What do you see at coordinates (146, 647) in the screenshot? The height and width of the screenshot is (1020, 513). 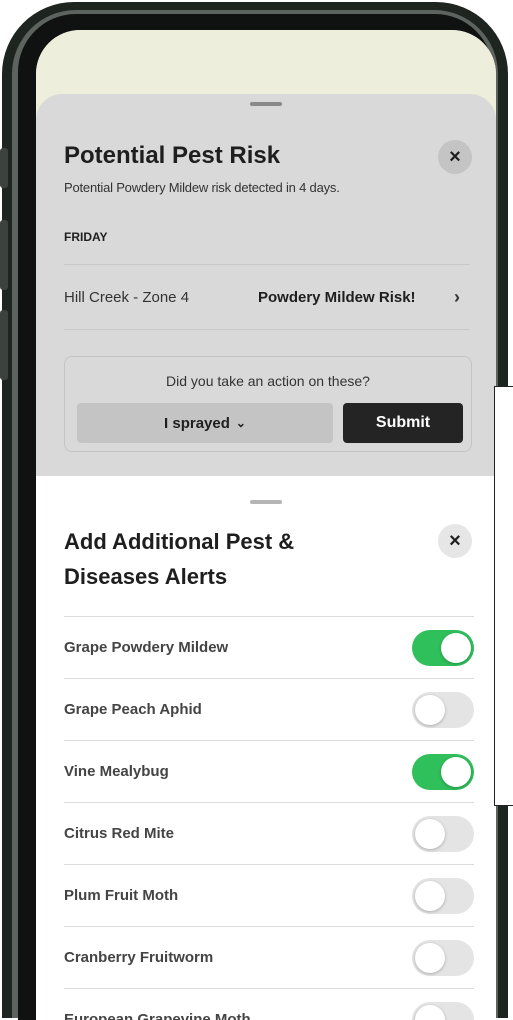 I see `alert-label: Grape Powdery Mildew` at bounding box center [146, 647].